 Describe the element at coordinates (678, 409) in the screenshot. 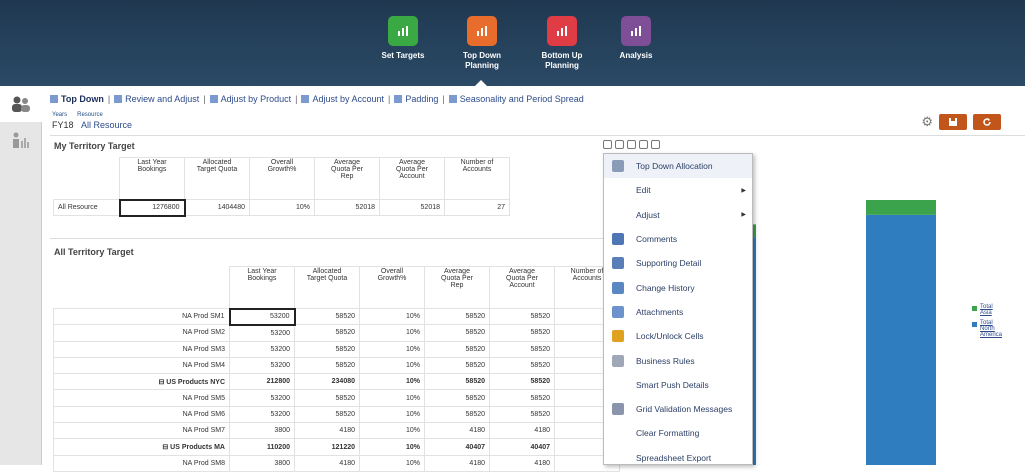

I see `menu-item-grid-validation-messages: Grid Validation Messages` at that location.